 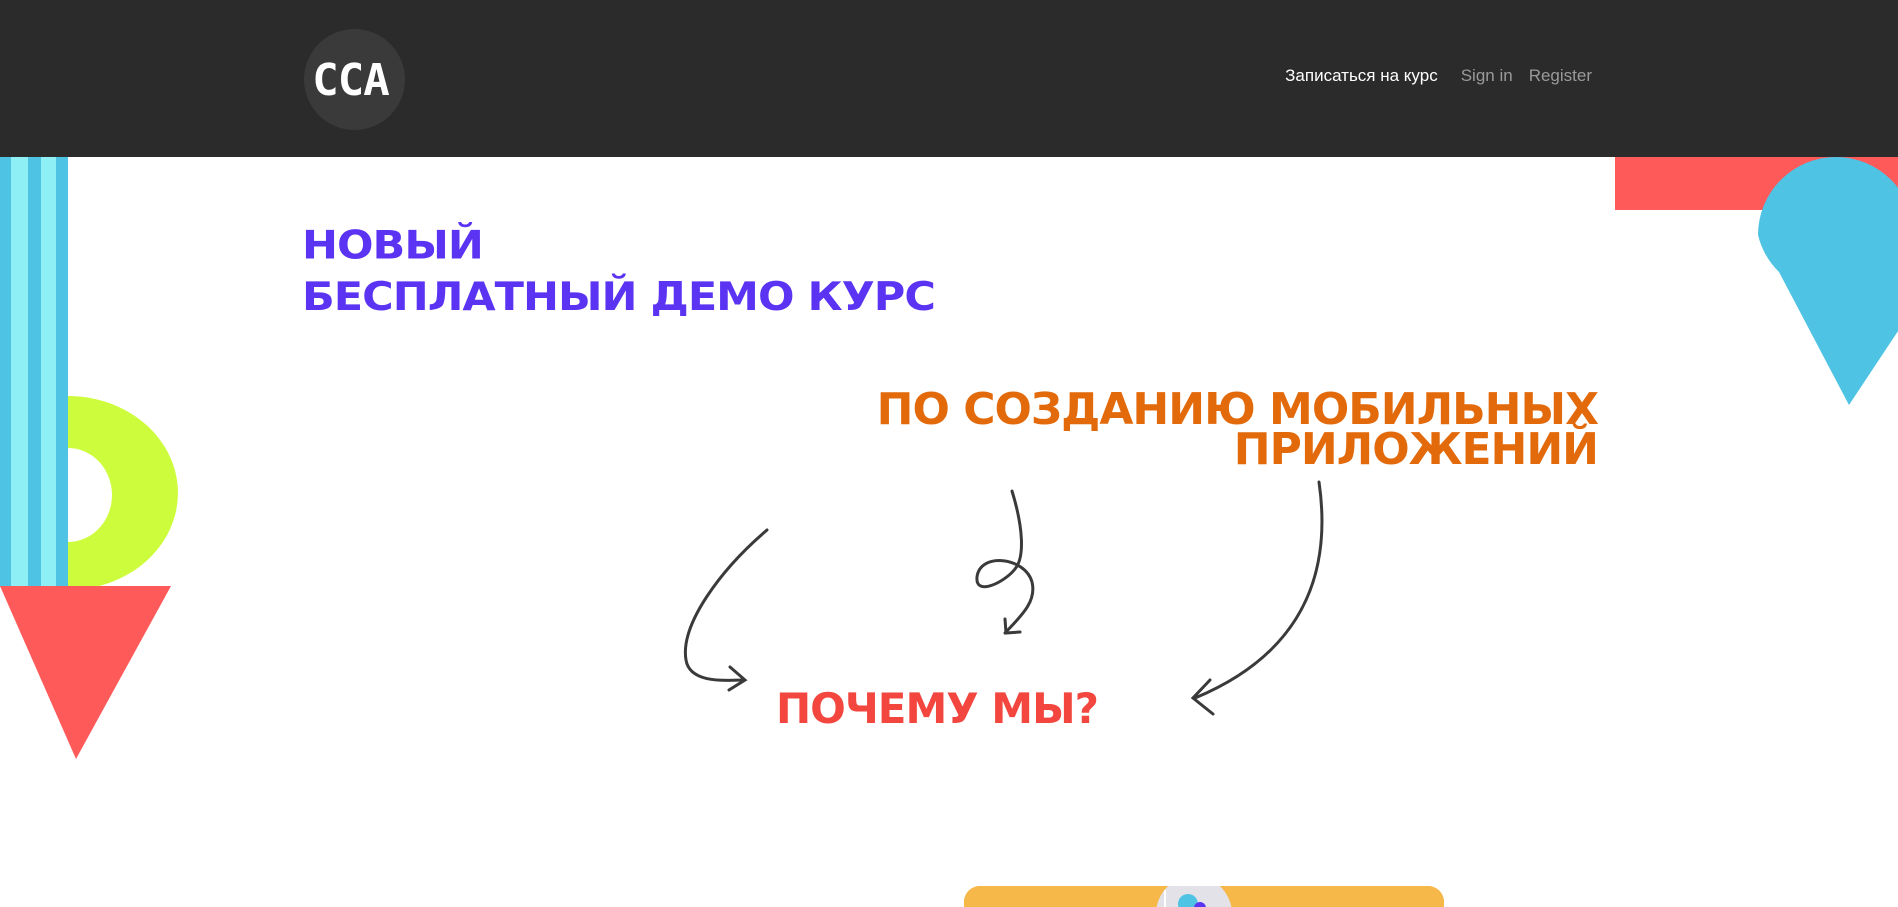 I want to click on left-stripes-decoration, so click(x=34, y=372).